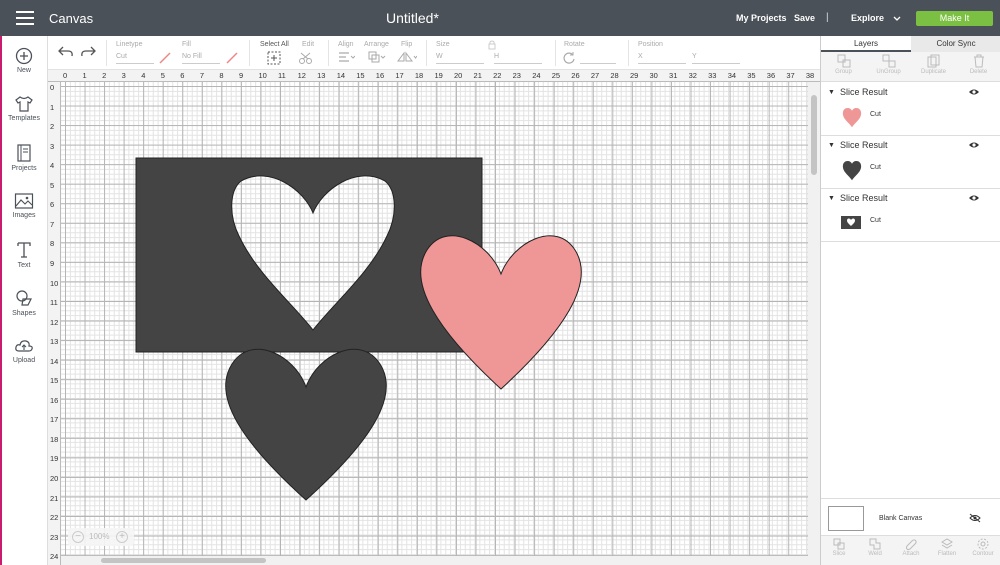 The height and width of the screenshot is (565, 1000). What do you see at coordinates (814, 323) in the screenshot?
I see `vertical-scrollbar` at bounding box center [814, 323].